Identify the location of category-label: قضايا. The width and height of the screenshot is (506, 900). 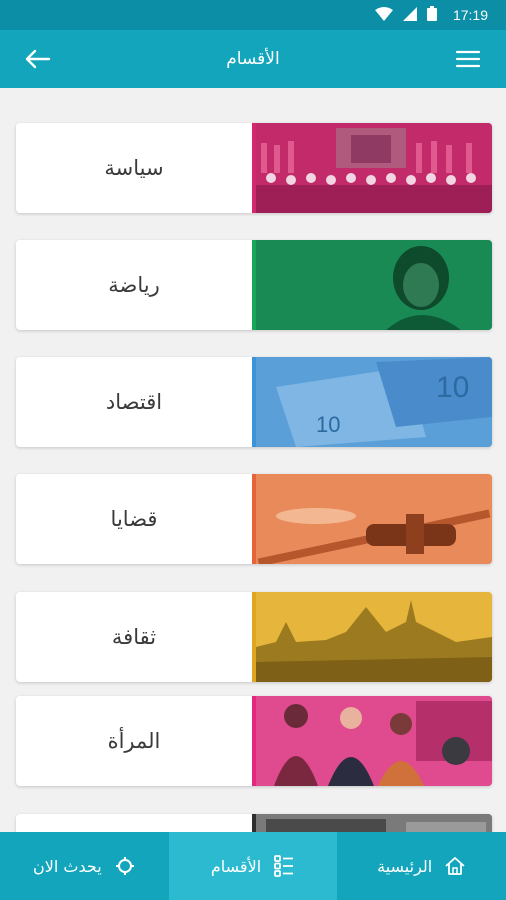
(134, 519).